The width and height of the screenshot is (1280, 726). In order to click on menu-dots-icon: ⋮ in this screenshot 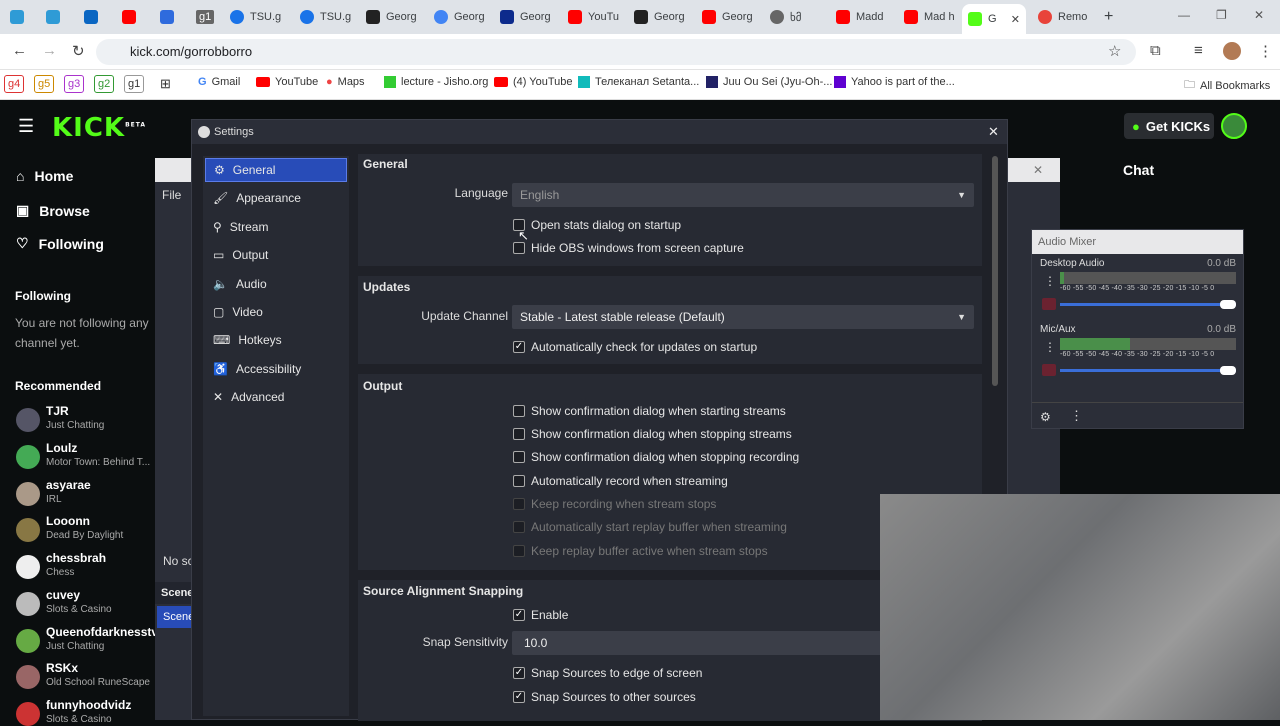, I will do `click(1265, 51)`.